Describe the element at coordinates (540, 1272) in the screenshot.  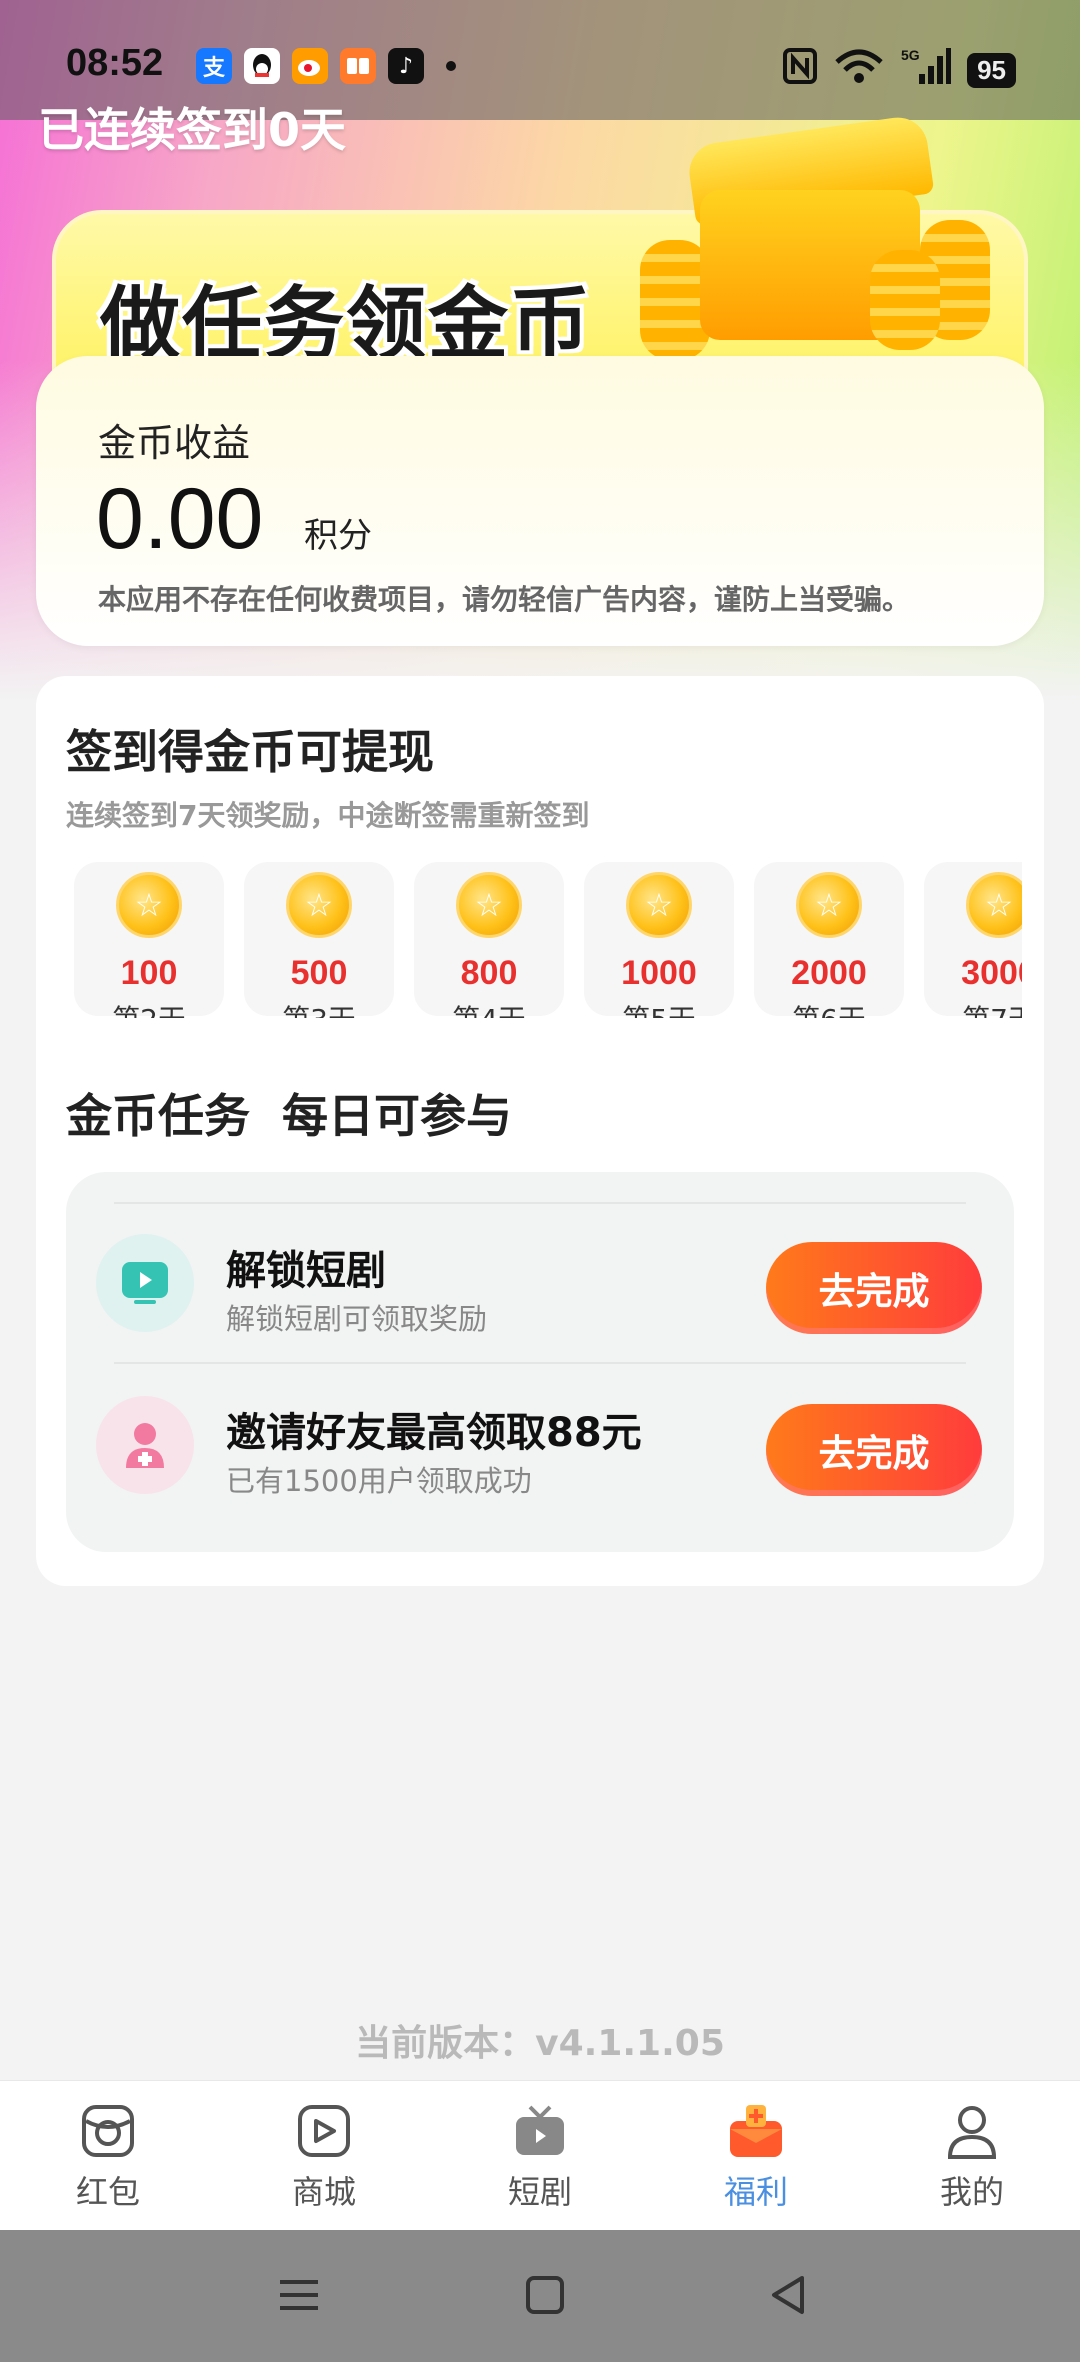
I see `task-item: 解锁短剧 解锁短剧可领取奖励 去完成` at that location.